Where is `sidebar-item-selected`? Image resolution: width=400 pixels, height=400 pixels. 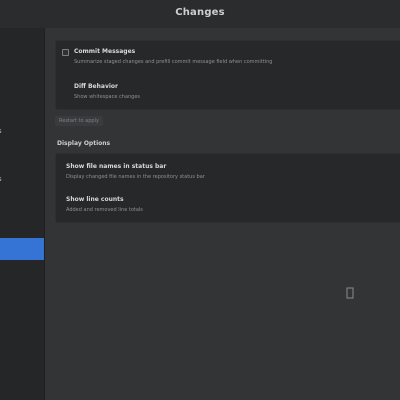
sidebar-item-selected is located at coordinates (22, 249).